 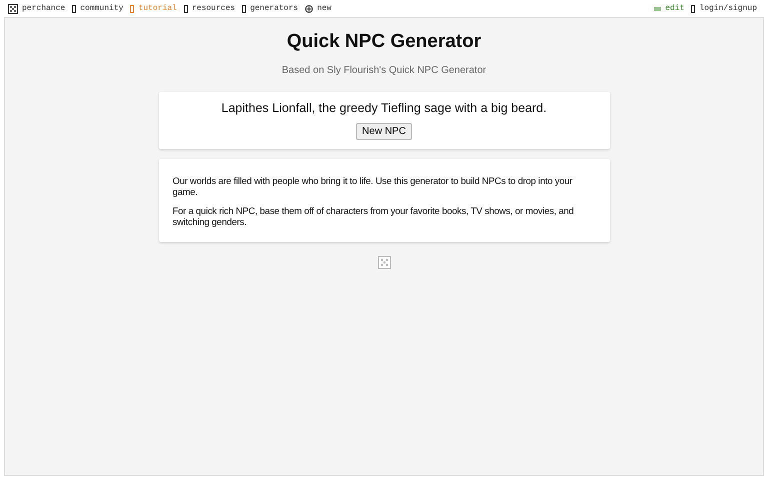 What do you see at coordinates (13, 9) in the screenshot?
I see `dice-icon` at bounding box center [13, 9].